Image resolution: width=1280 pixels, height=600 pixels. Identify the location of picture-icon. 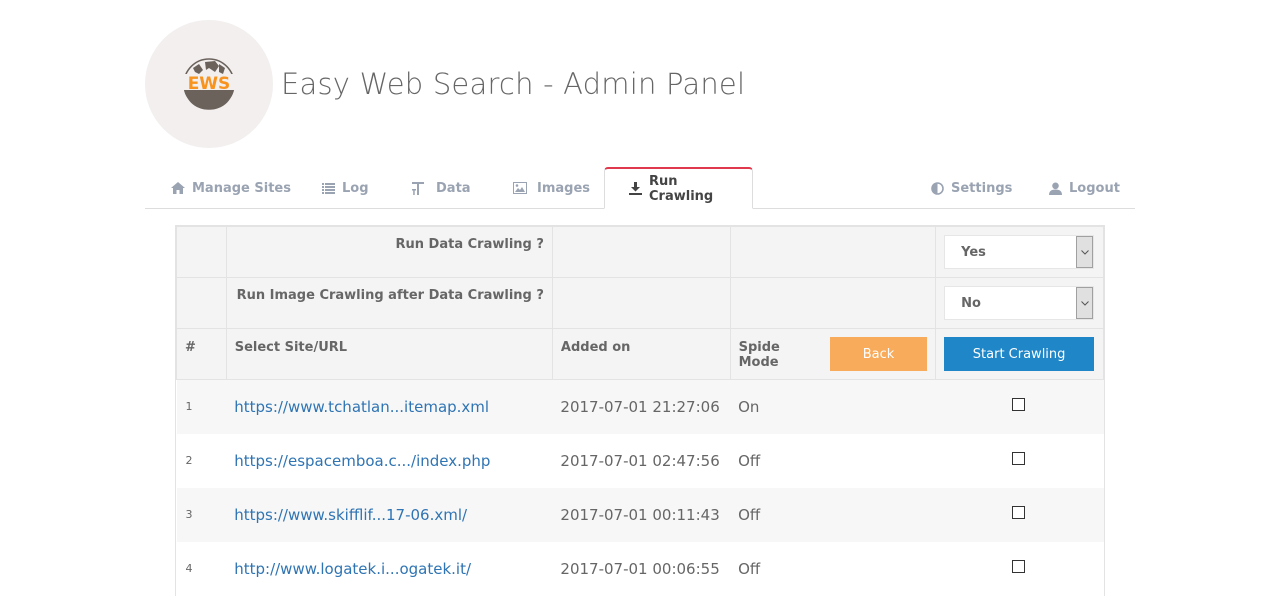
(520, 188).